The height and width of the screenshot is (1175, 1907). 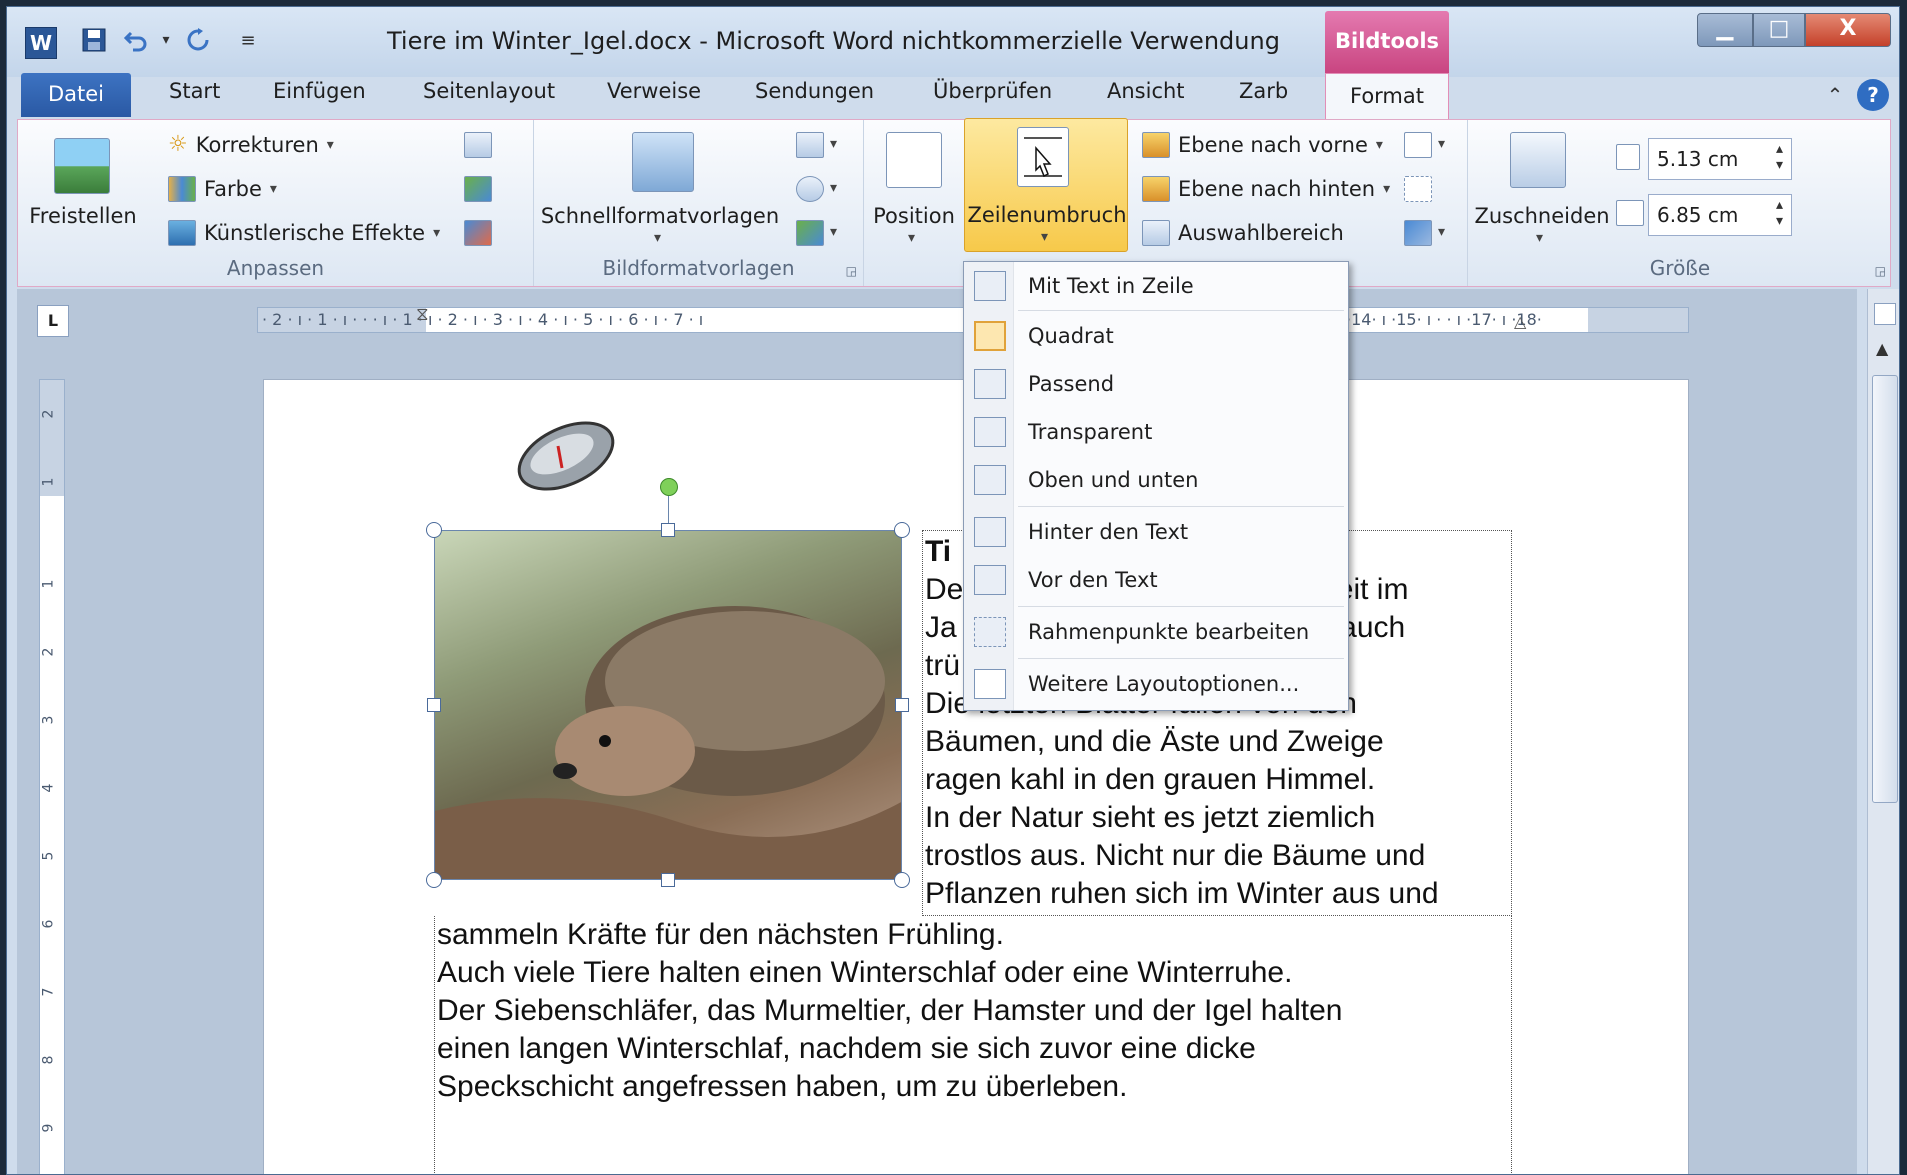 I want to click on reset-picture-icon, so click(x=478, y=233).